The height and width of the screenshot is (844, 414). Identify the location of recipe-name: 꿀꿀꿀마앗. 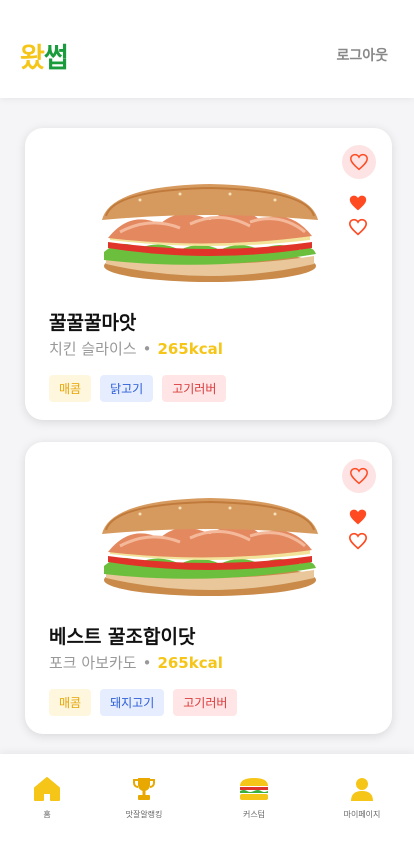
(93, 323).